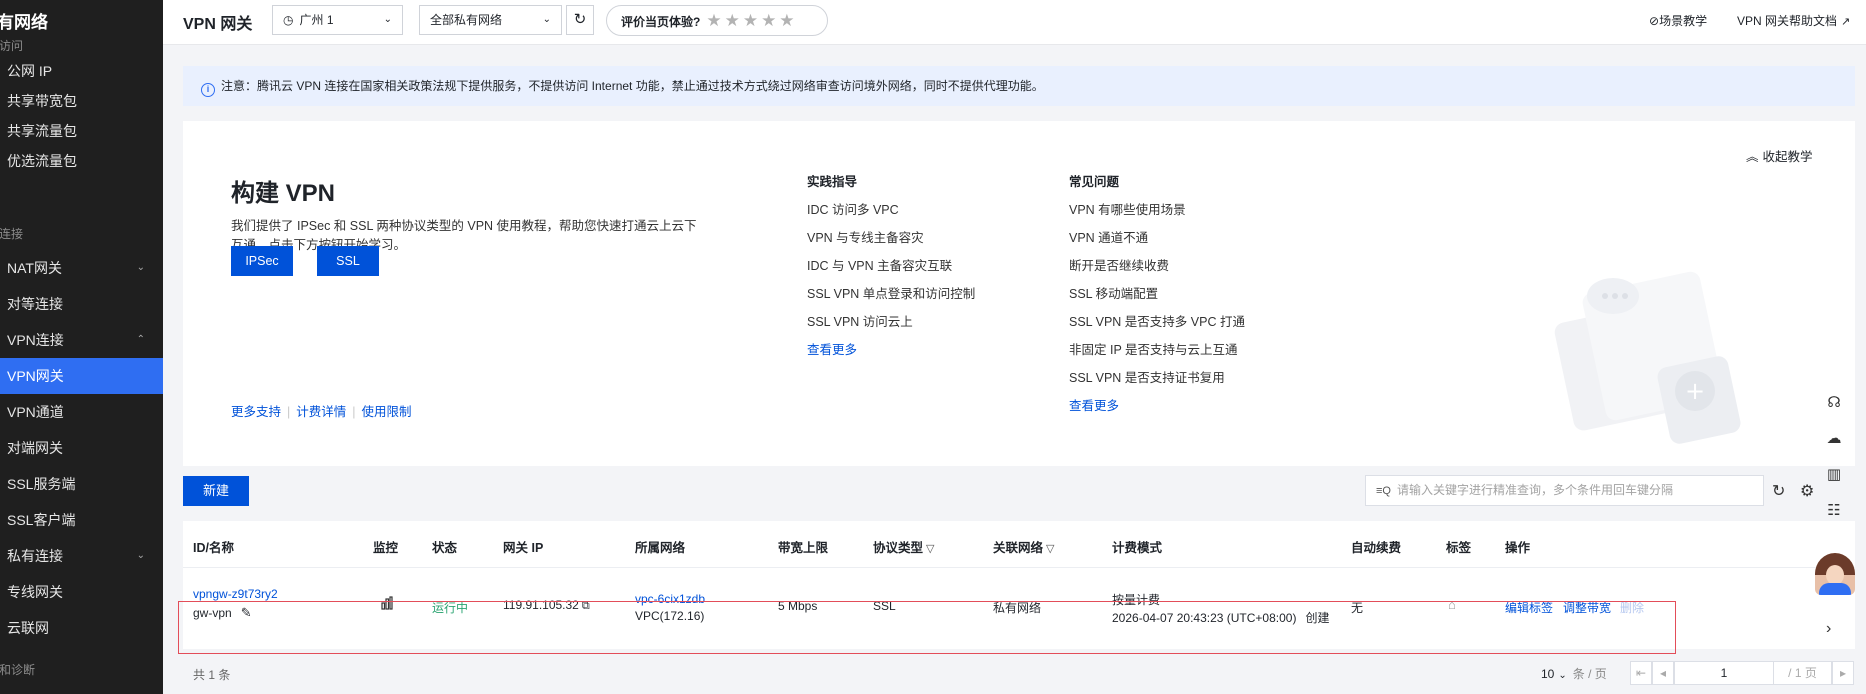 The image size is (1866, 694). What do you see at coordinates (140, 339) in the screenshot?
I see `chevron-up-icon: ⌃` at bounding box center [140, 339].